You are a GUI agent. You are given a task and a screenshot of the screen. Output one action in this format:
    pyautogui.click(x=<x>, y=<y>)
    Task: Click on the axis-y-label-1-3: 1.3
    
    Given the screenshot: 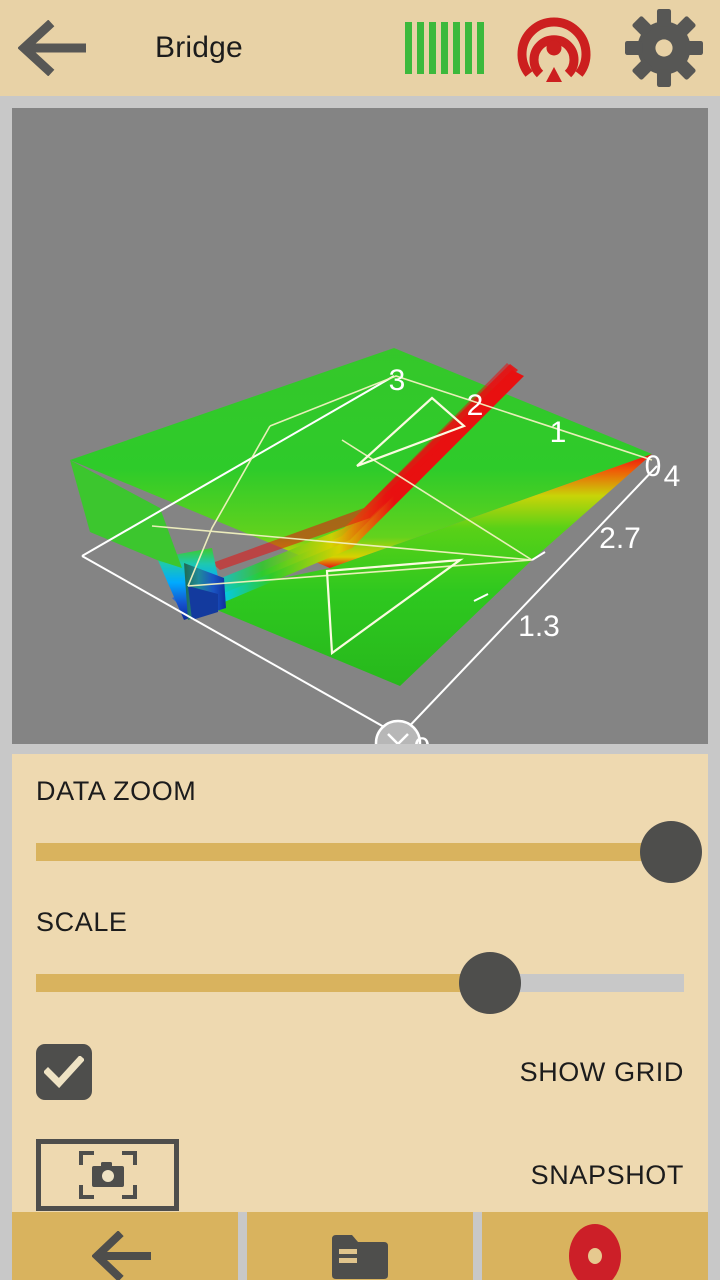 What is the action you would take?
    pyautogui.click(x=539, y=626)
    